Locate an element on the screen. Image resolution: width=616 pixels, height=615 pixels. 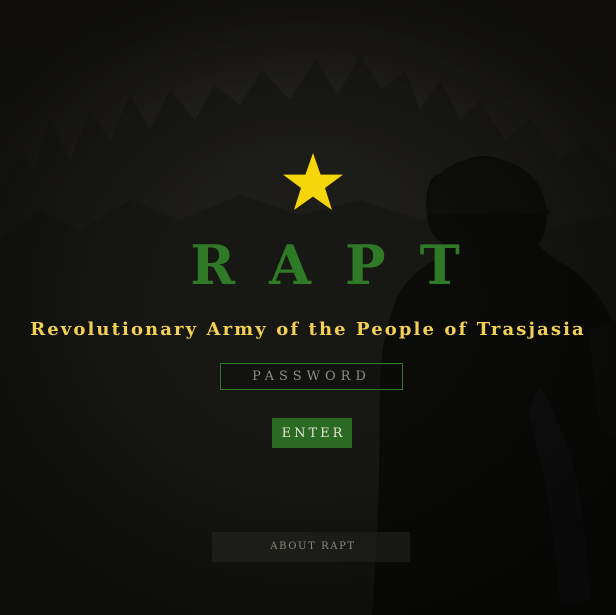
star-icon is located at coordinates (313, 181).